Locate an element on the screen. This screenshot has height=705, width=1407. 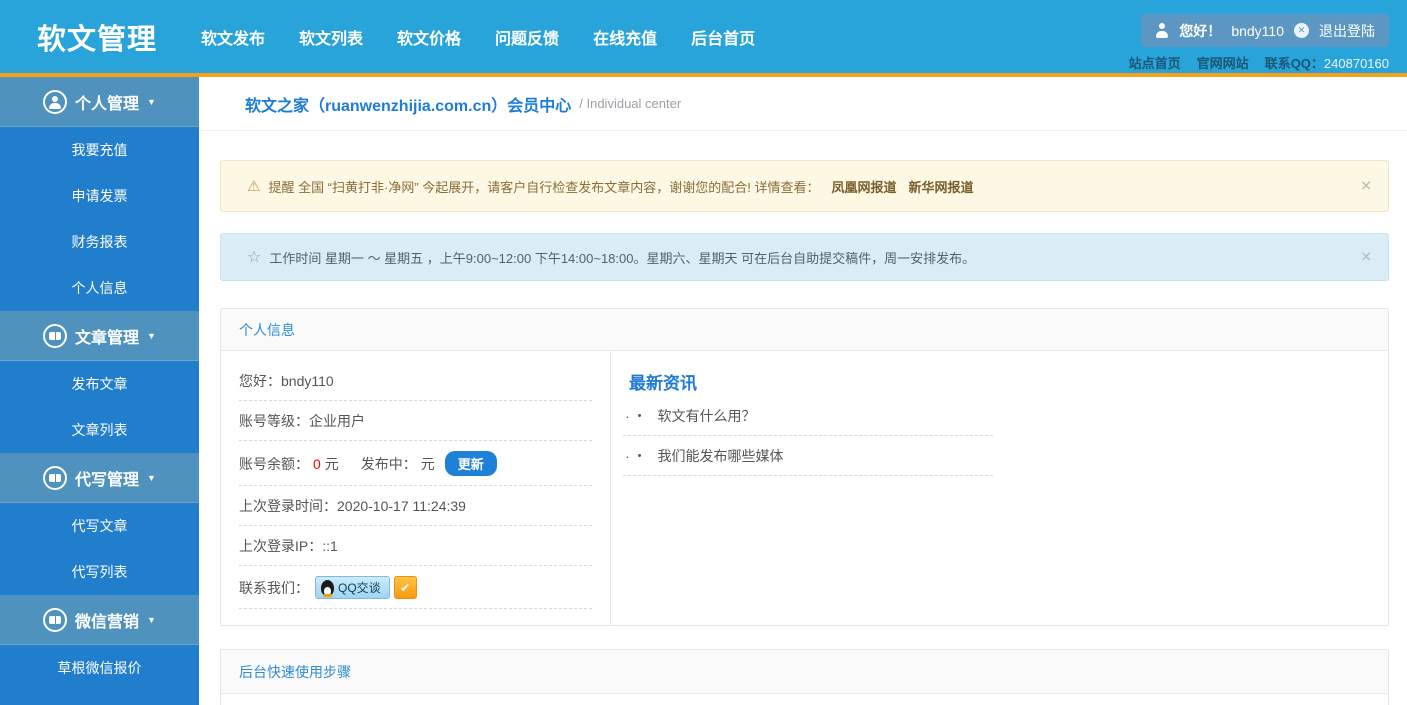
star-icon: ☆ is located at coordinates (254, 257).